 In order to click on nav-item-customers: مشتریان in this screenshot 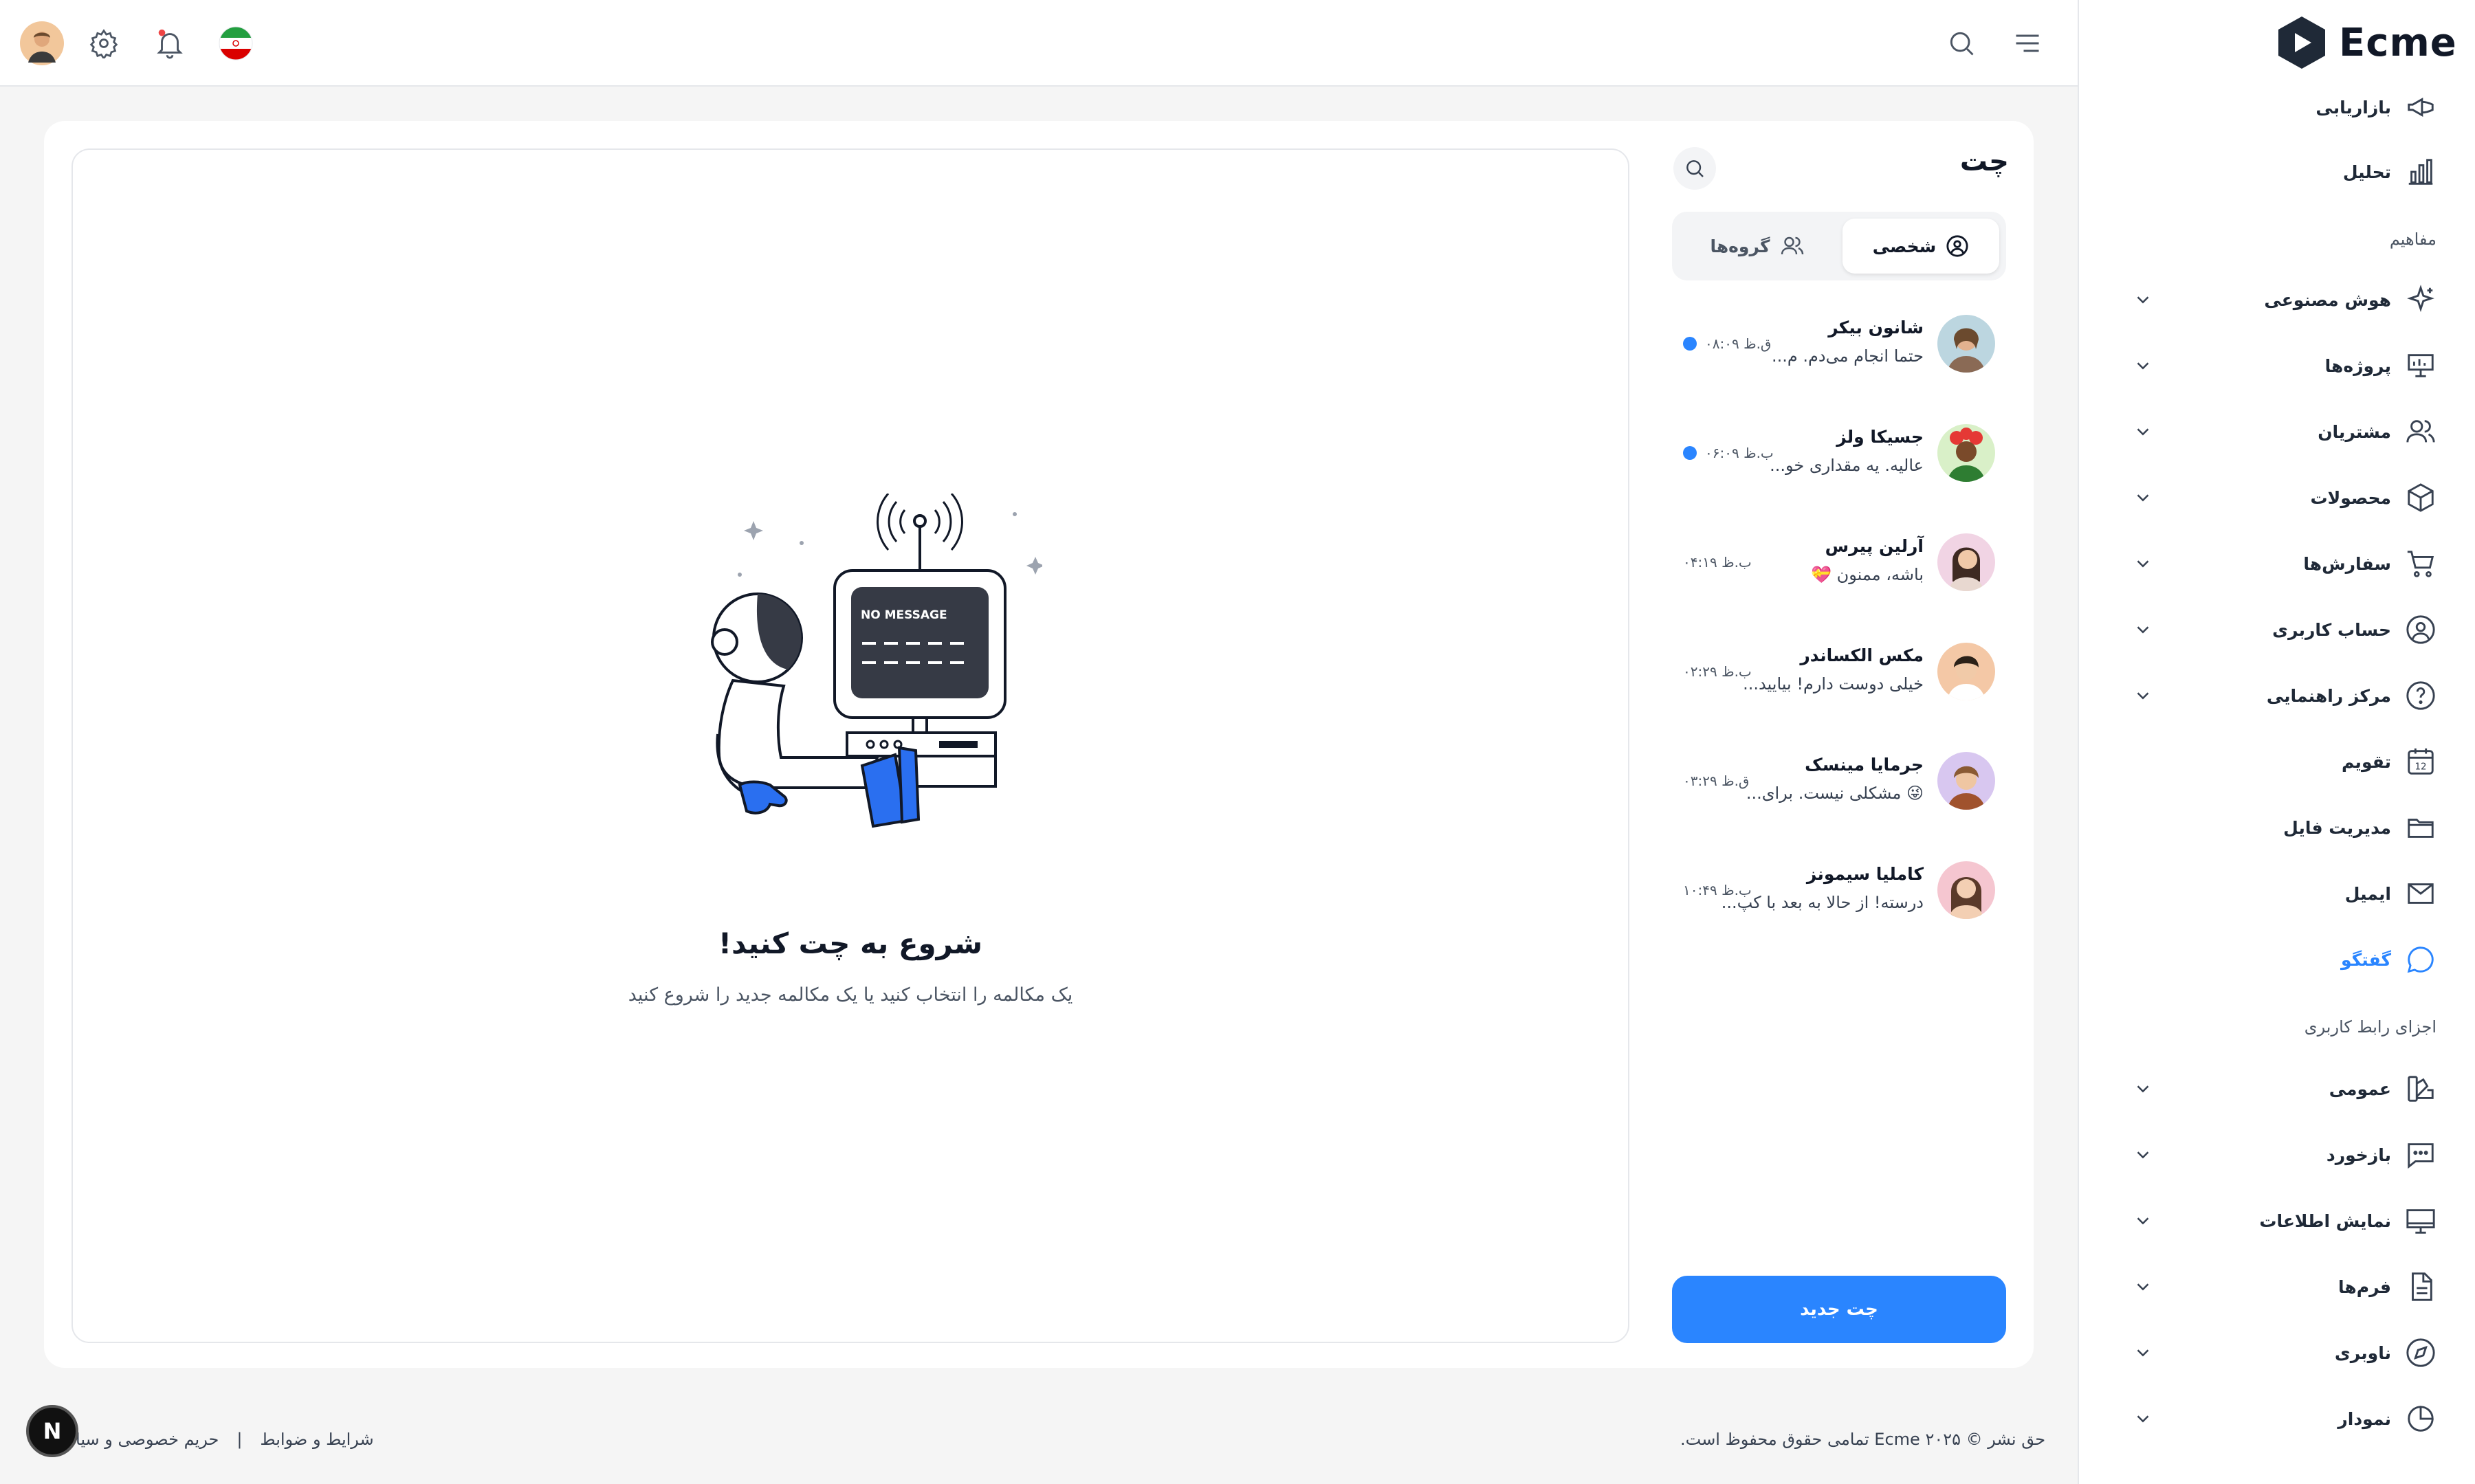, I will do `click(2257, 431)`.